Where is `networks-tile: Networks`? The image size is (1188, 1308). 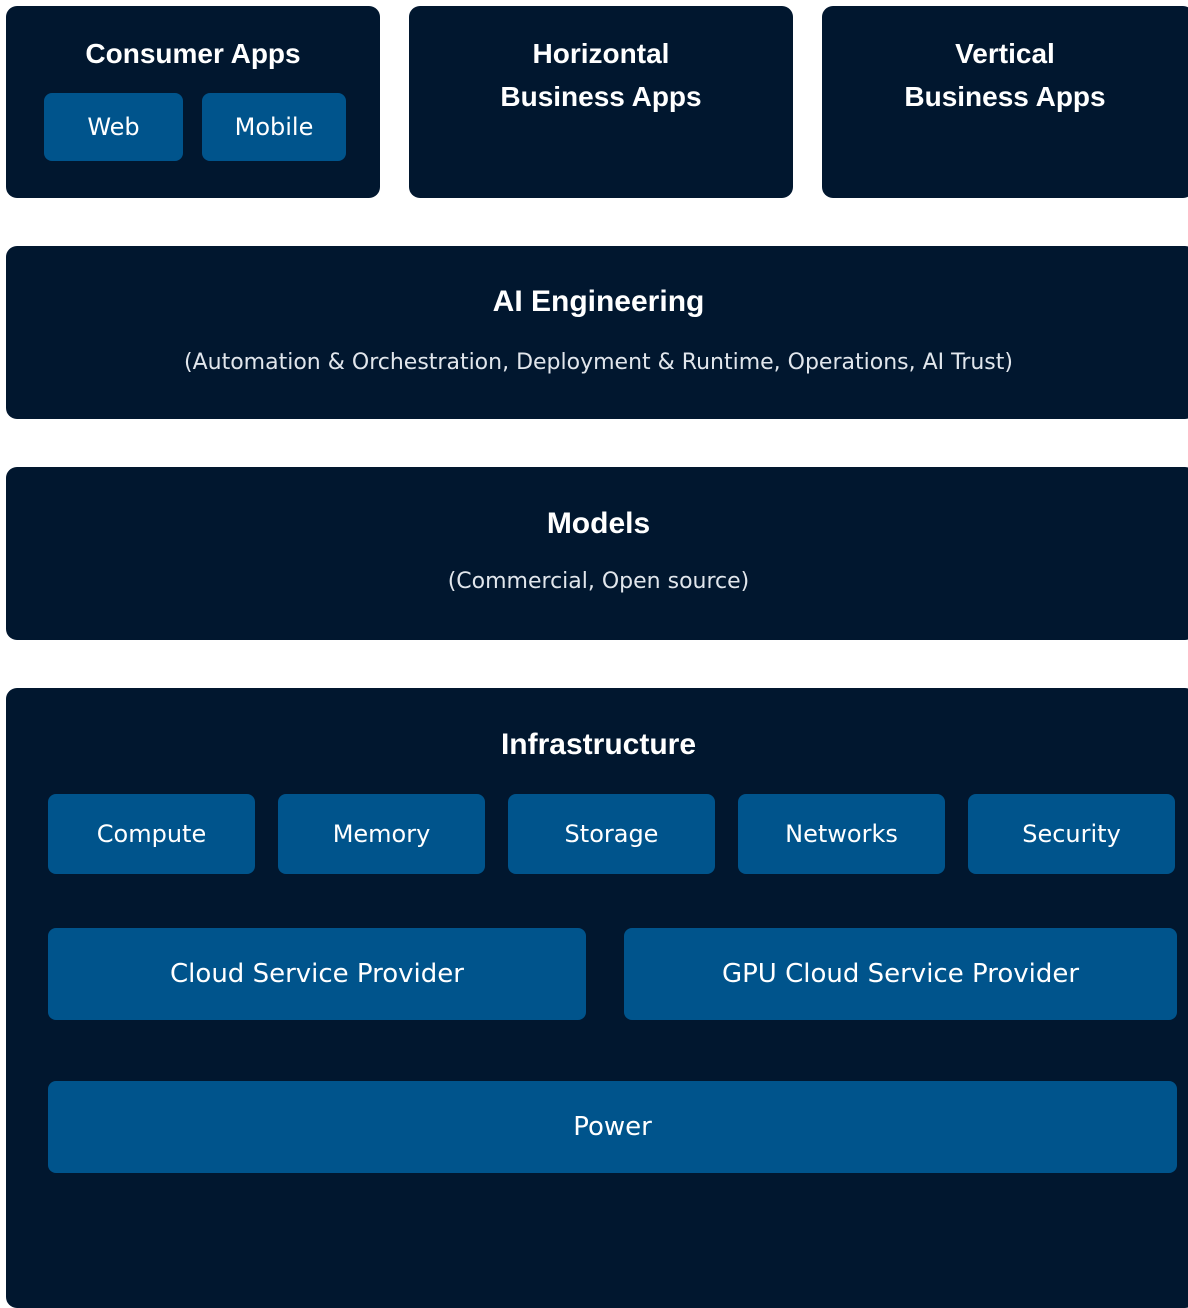
networks-tile: Networks is located at coordinates (841, 834).